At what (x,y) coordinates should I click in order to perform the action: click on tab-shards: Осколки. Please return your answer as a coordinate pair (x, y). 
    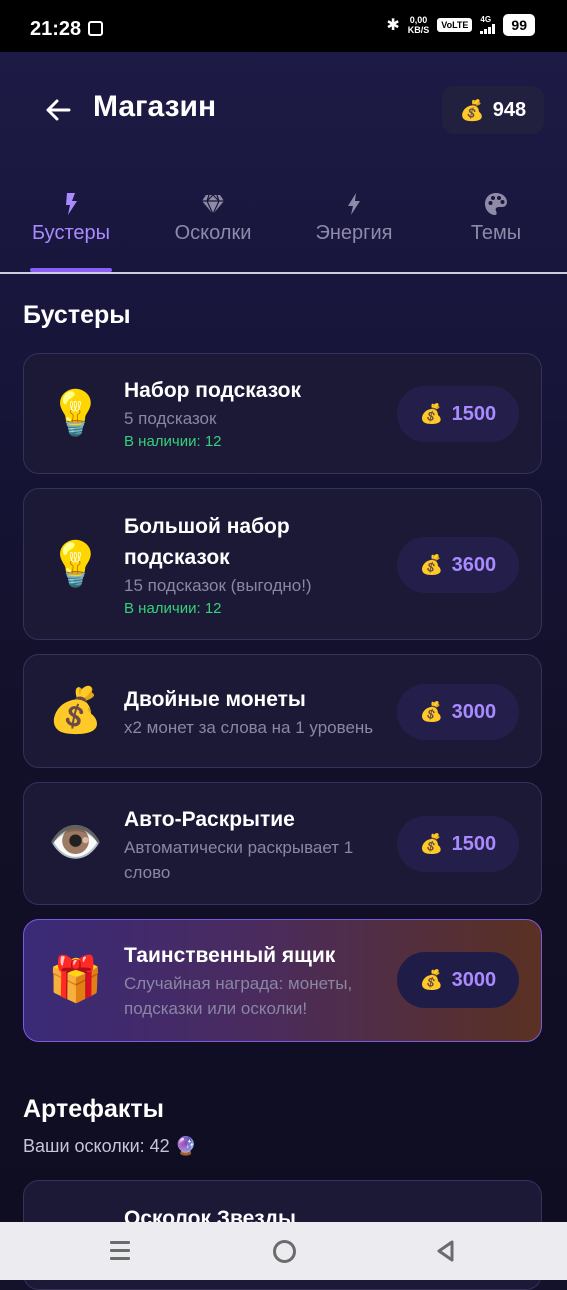
    Looking at the image, I should click on (213, 227).